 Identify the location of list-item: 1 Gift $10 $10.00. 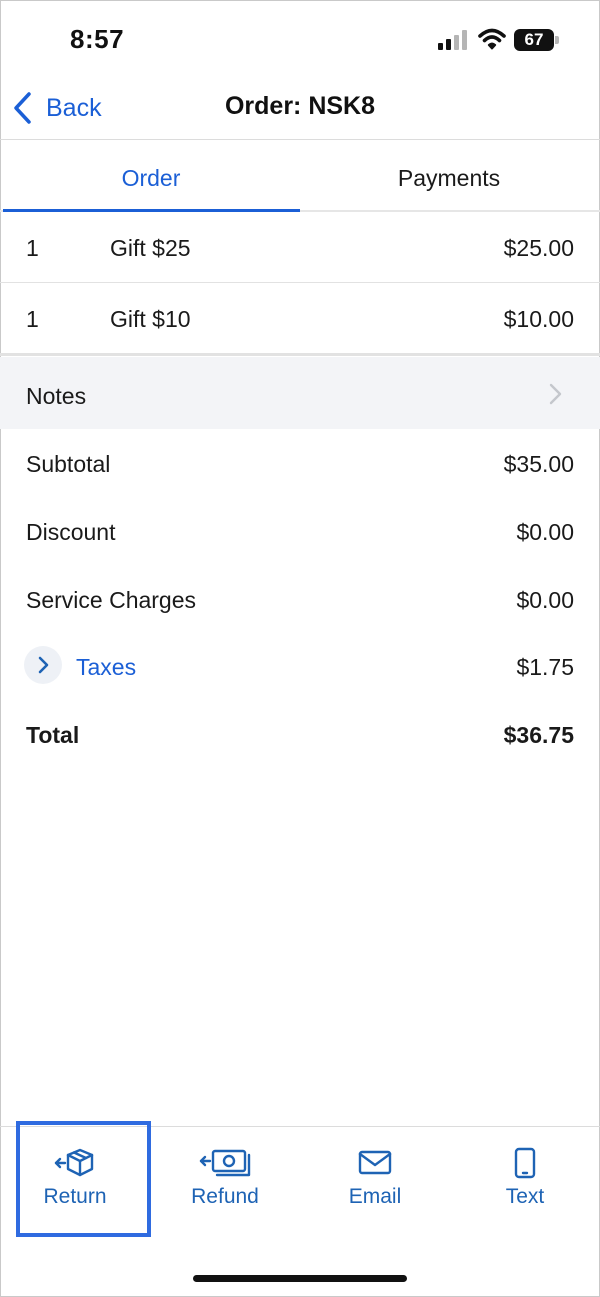
(300, 319).